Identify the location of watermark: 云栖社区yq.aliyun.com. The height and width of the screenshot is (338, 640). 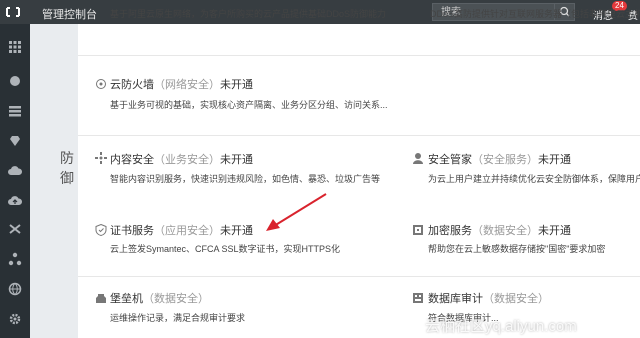
(501, 326).